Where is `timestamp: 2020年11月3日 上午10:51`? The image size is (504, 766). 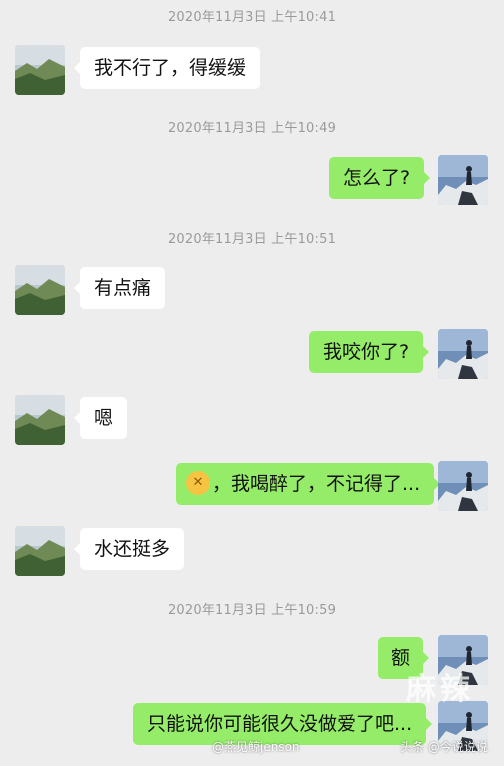
timestamp: 2020年11月3日 上午10:51 is located at coordinates (252, 239).